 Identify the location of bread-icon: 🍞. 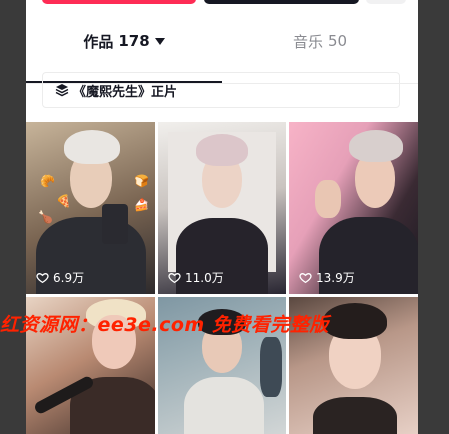
(141, 181).